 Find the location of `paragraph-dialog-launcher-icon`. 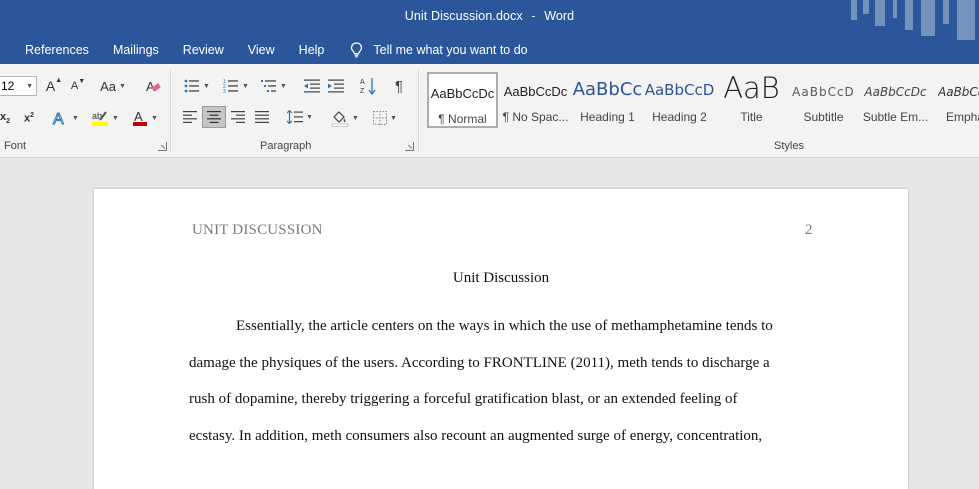

paragraph-dialog-launcher-icon is located at coordinates (409, 146).